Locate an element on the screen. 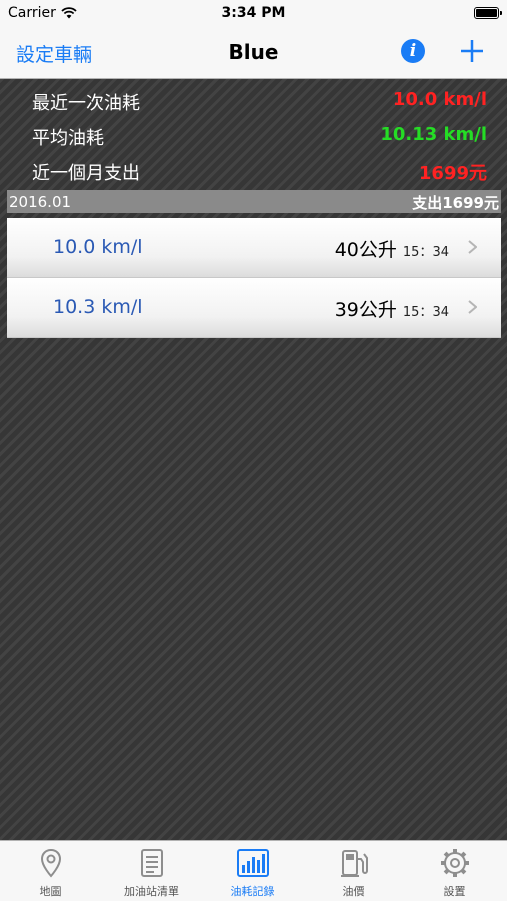 The image size is (507, 901). record-row: 10.0 km/l 40公升 15：34 is located at coordinates (254, 248).